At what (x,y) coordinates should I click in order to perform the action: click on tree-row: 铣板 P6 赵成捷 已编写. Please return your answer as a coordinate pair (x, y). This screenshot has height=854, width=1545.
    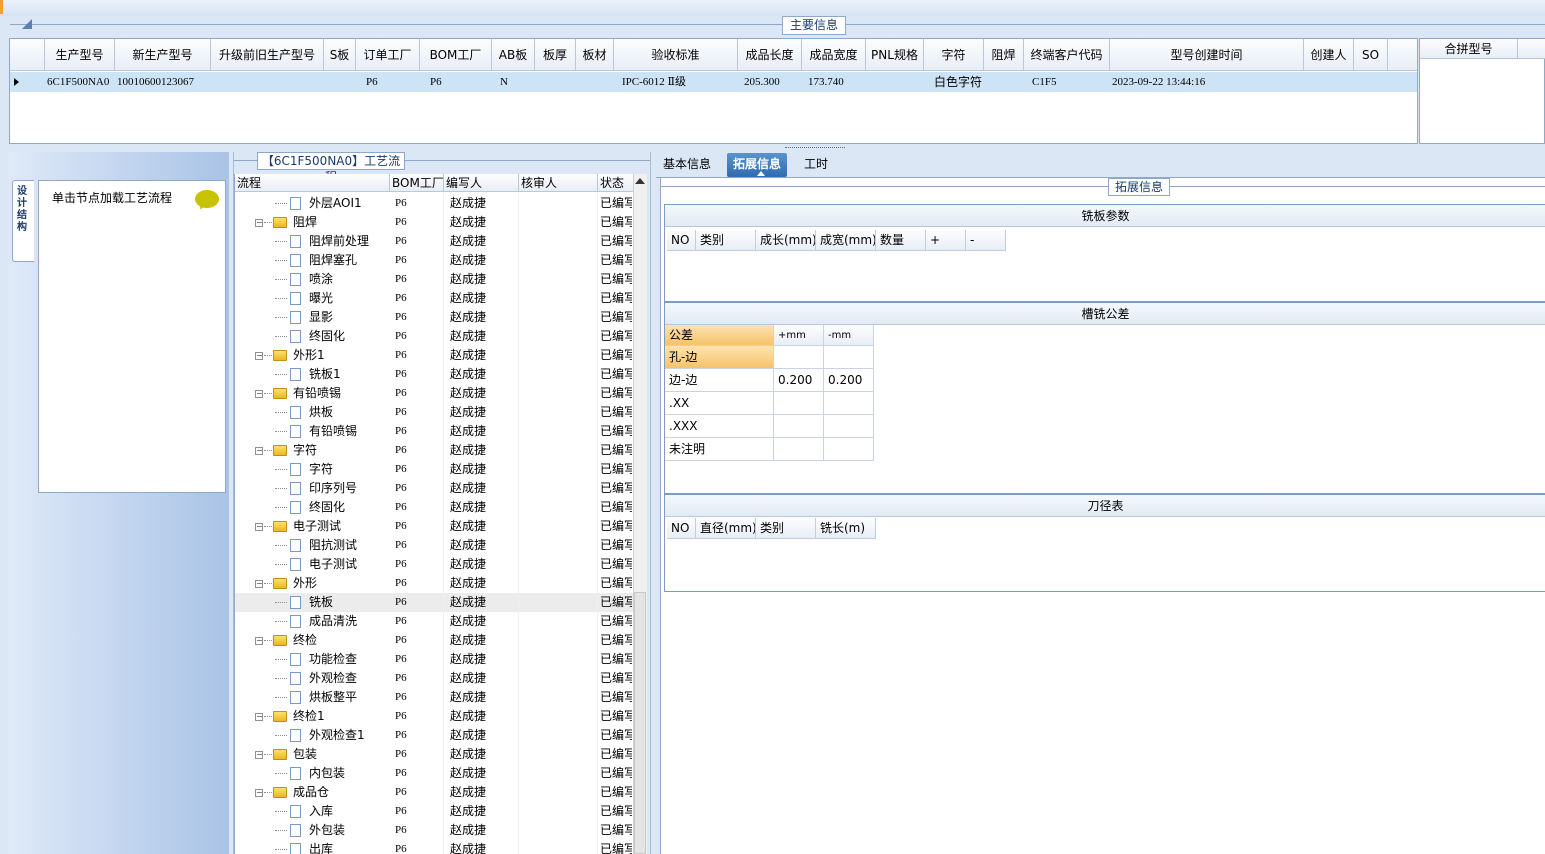
    Looking at the image, I should click on (434, 602).